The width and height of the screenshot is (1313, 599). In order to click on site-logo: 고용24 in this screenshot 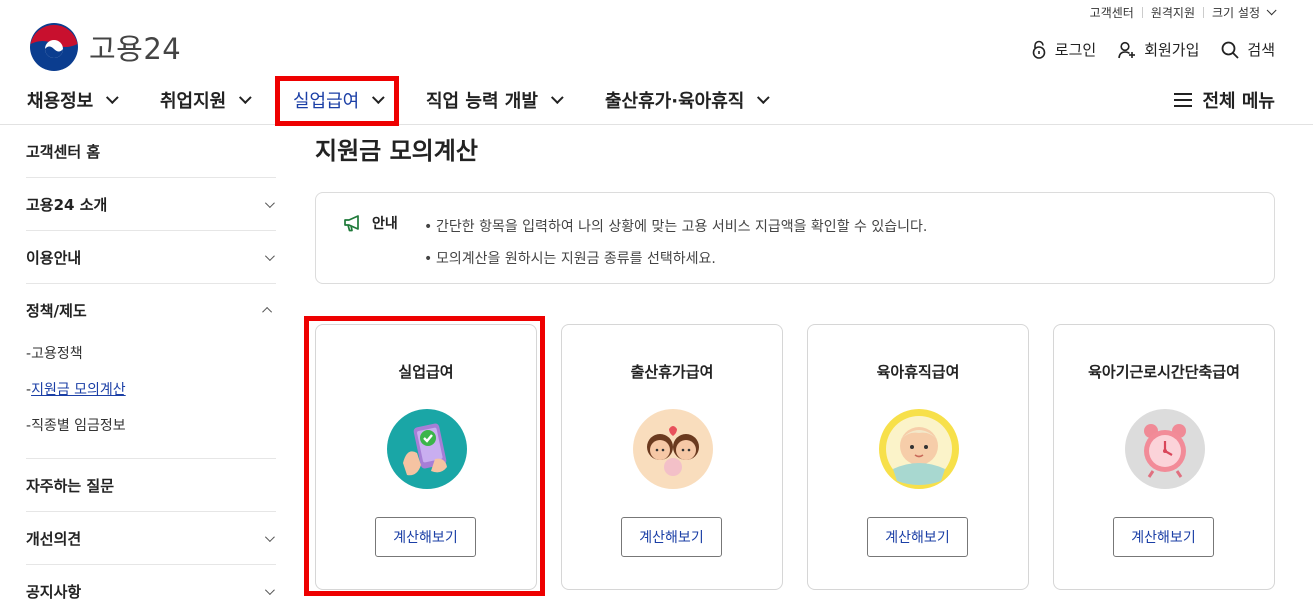, I will do `click(105, 47)`.